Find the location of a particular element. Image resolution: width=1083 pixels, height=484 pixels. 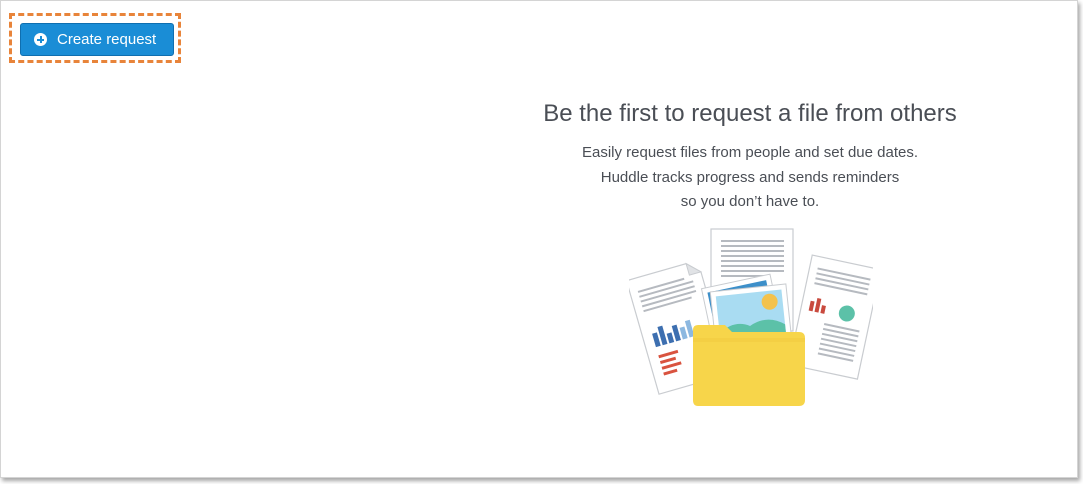

empty-state-line: so you don’t have to. is located at coordinates (750, 201).